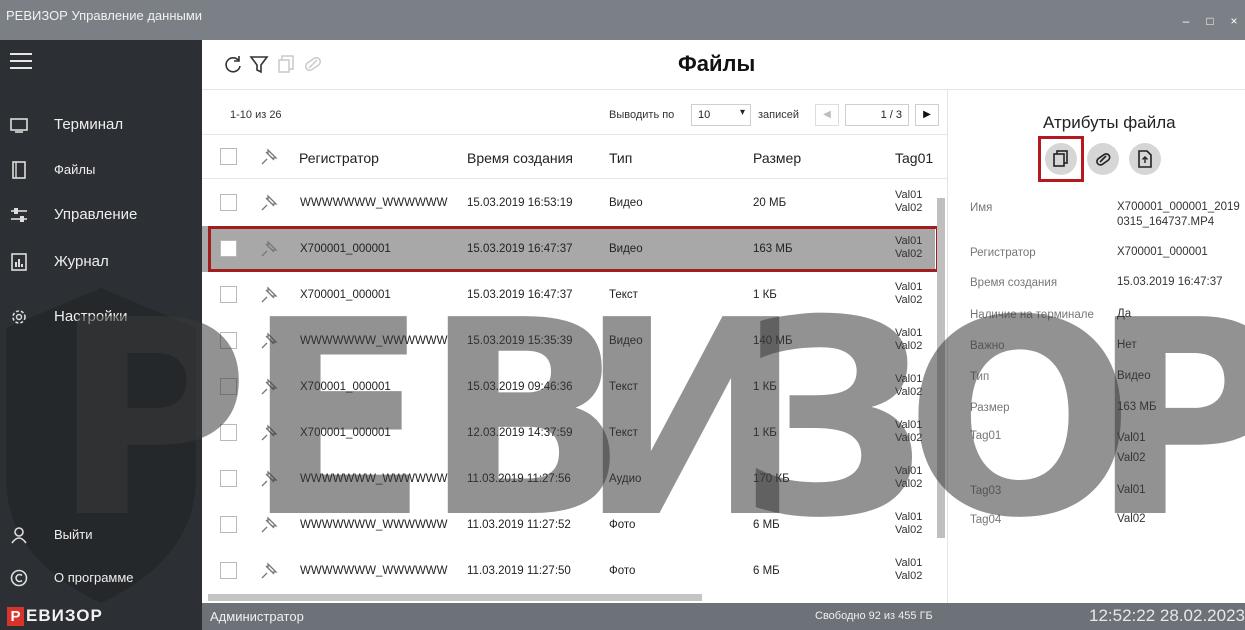  What do you see at coordinates (1162, 252) in the screenshot?
I see `attribute-value: X700001_000001` at bounding box center [1162, 252].